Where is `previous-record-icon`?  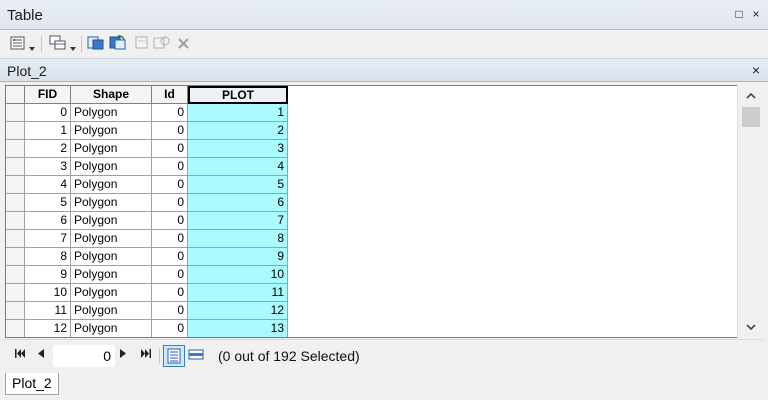
previous-record-icon is located at coordinates (41, 355).